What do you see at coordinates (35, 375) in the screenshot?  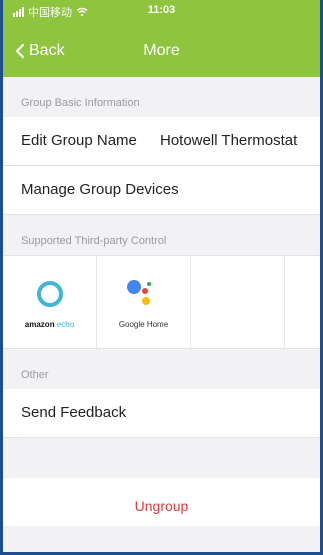 I see `section-header-other: Other` at bounding box center [35, 375].